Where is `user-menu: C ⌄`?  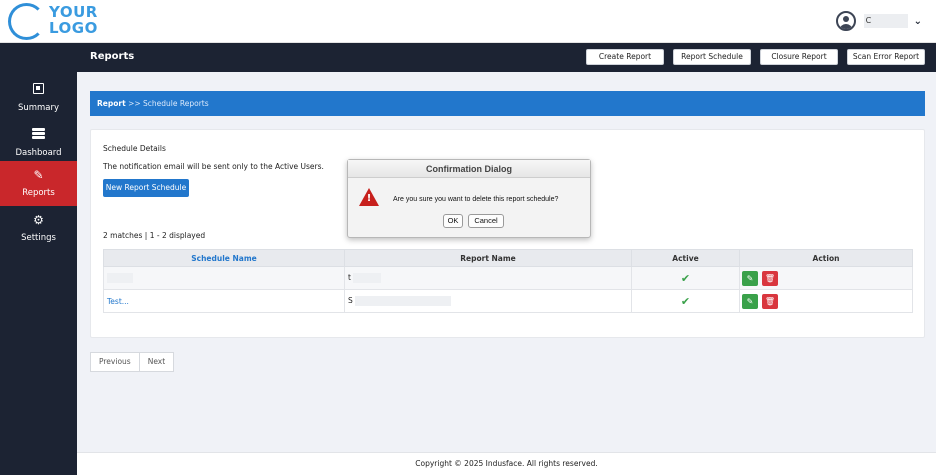 user-menu: C ⌄ is located at coordinates (878, 21).